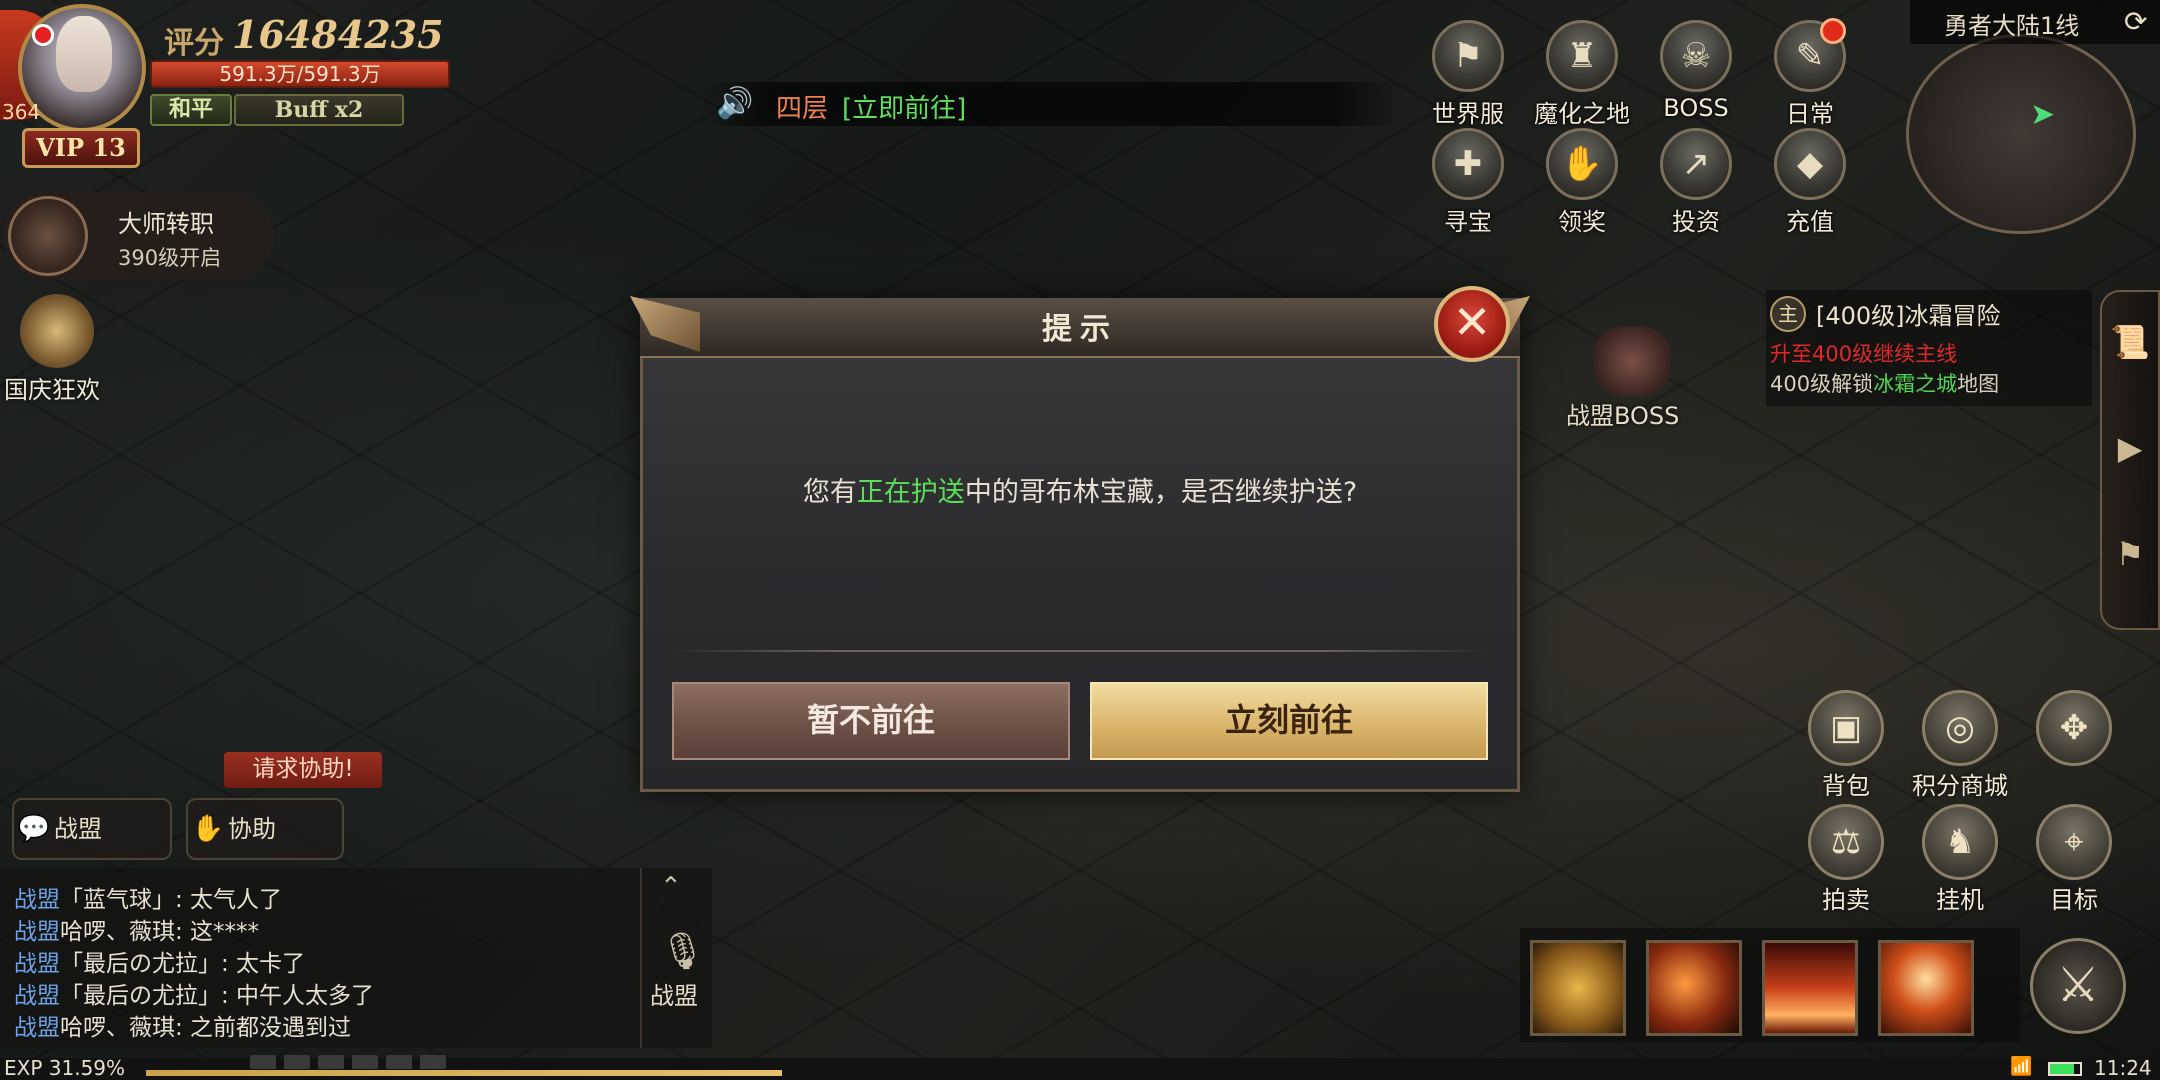 The image size is (2160, 1080). Describe the element at coordinates (34, 829) in the screenshot. I see `chat-bubble-icon: 💬` at that location.